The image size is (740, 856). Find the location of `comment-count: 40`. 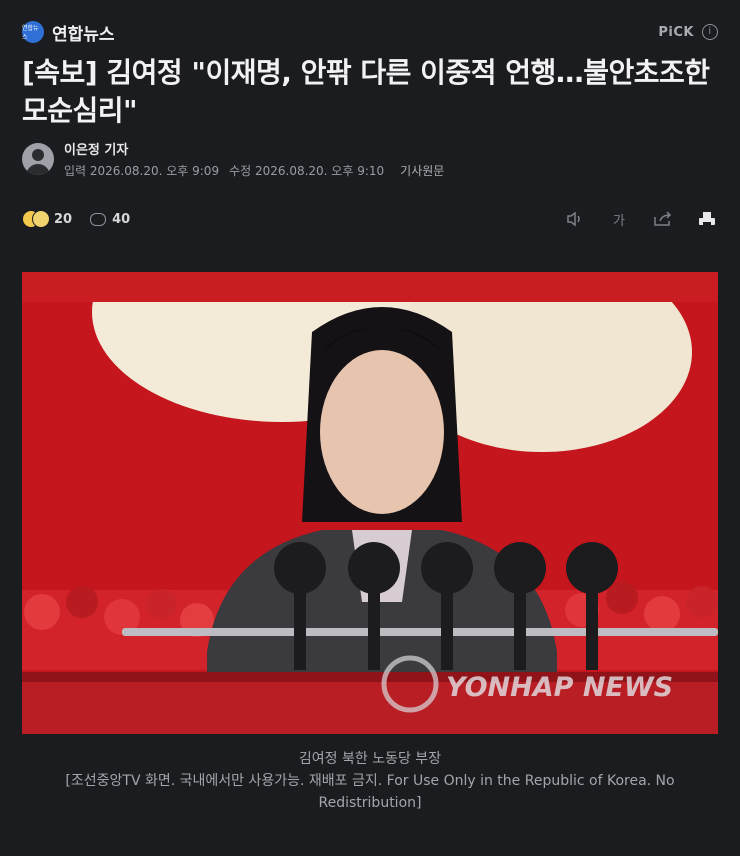

comment-count: 40 is located at coordinates (121, 219).